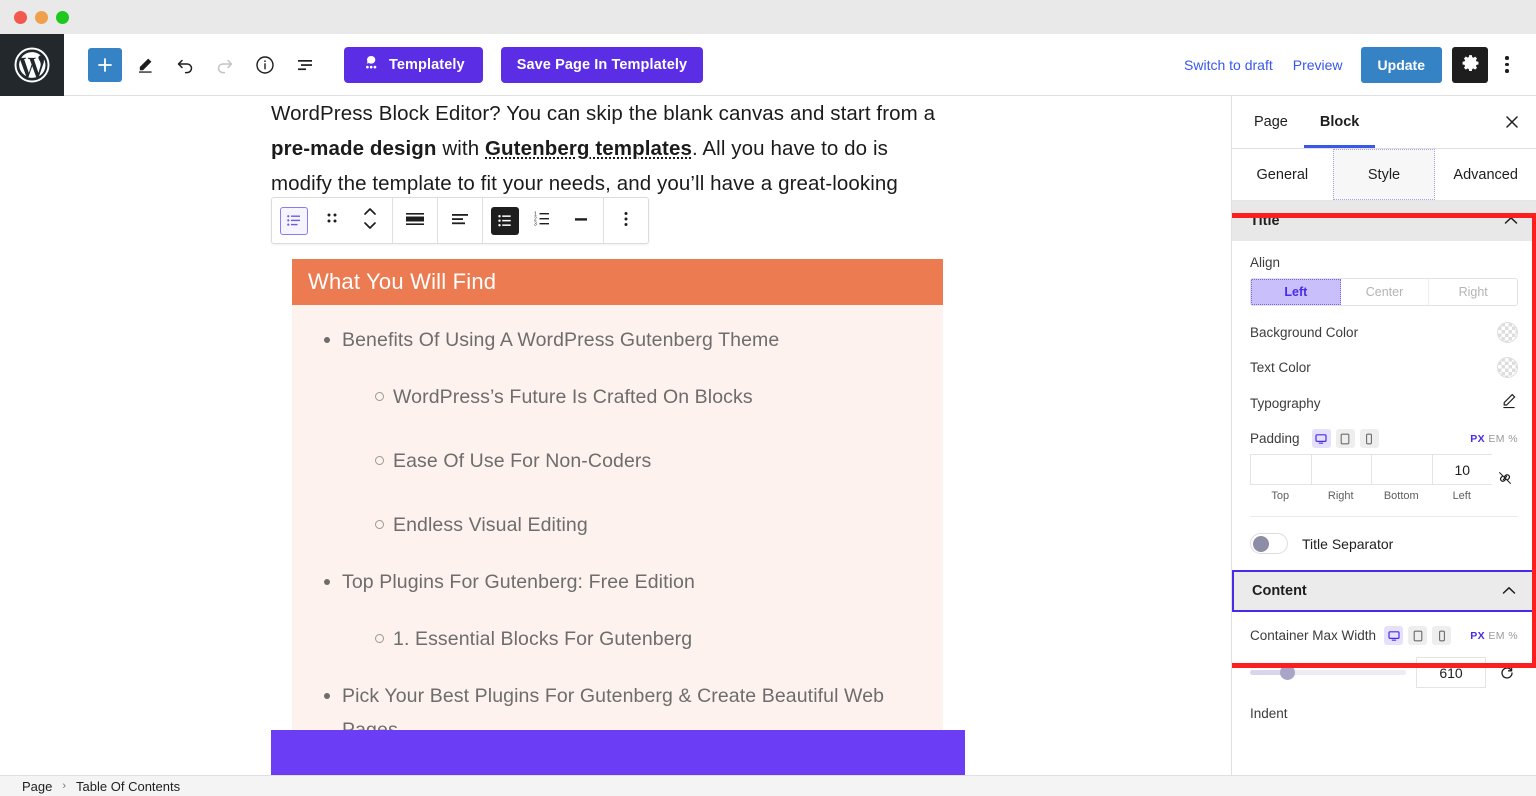 The height and width of the screenshot is (796, 1536). I want to click on align-full-width-button, so click(415, 220).